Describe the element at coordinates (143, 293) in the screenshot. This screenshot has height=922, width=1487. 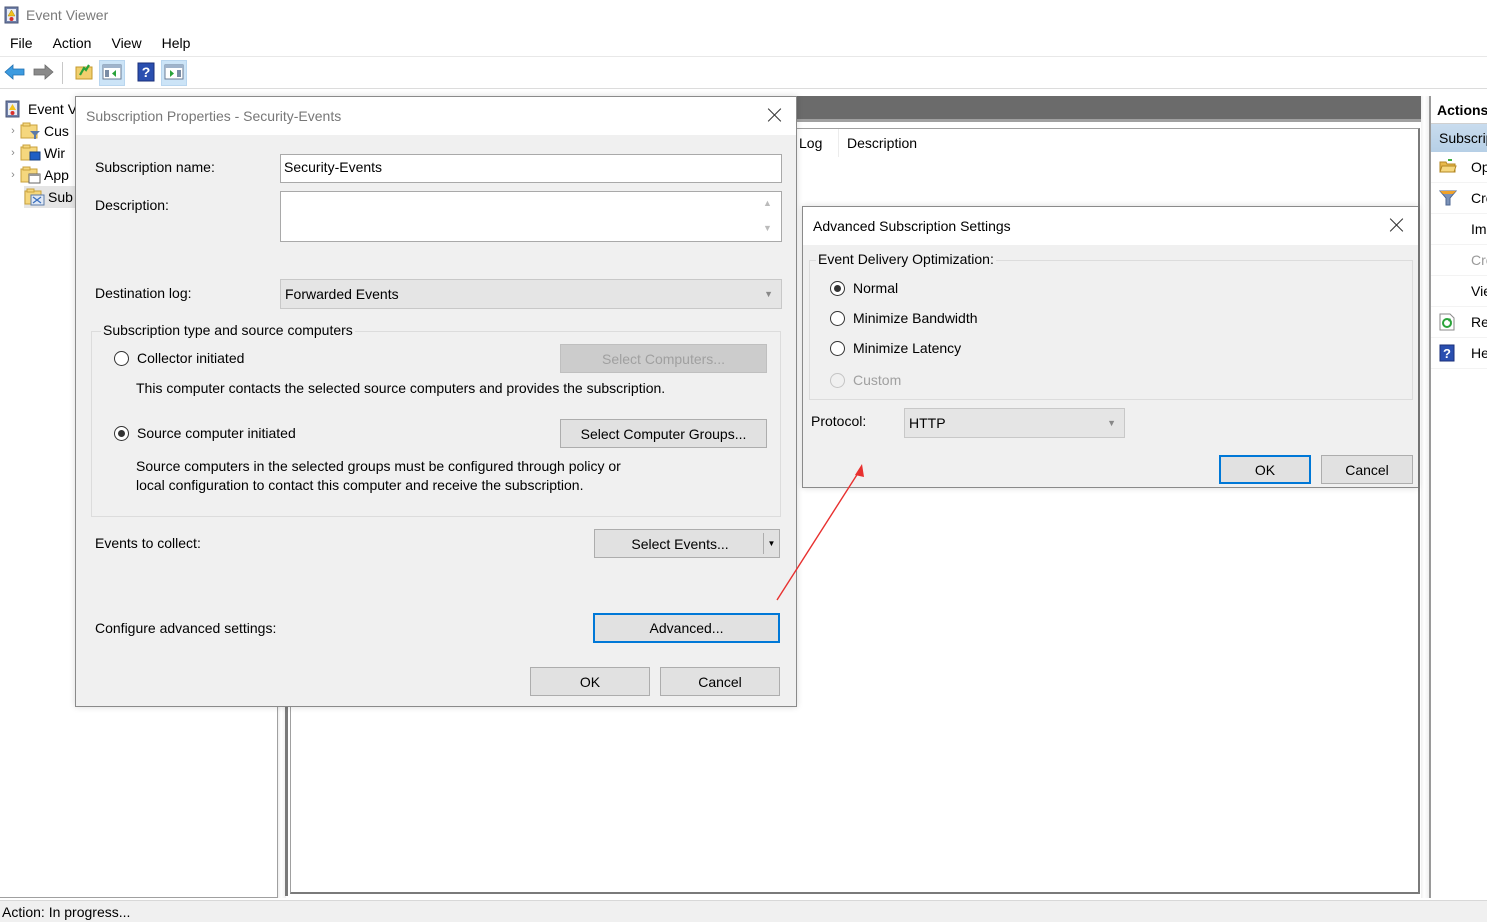
I see `destination-log-label: Destination log:` at that location.